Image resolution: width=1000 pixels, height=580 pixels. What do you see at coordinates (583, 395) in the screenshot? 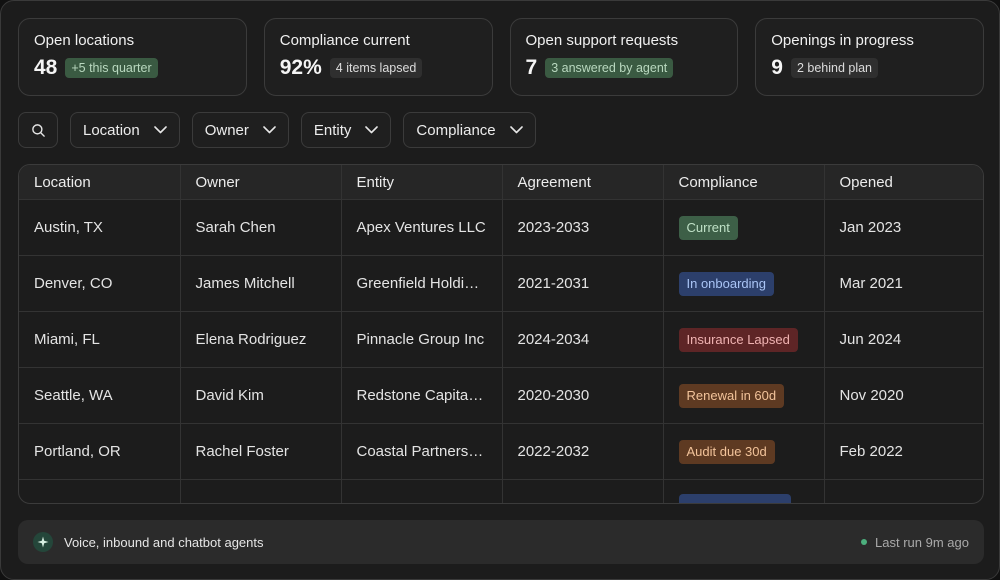
I see `cell-agreement: 2020-2030` at bounding box center [583, 395].